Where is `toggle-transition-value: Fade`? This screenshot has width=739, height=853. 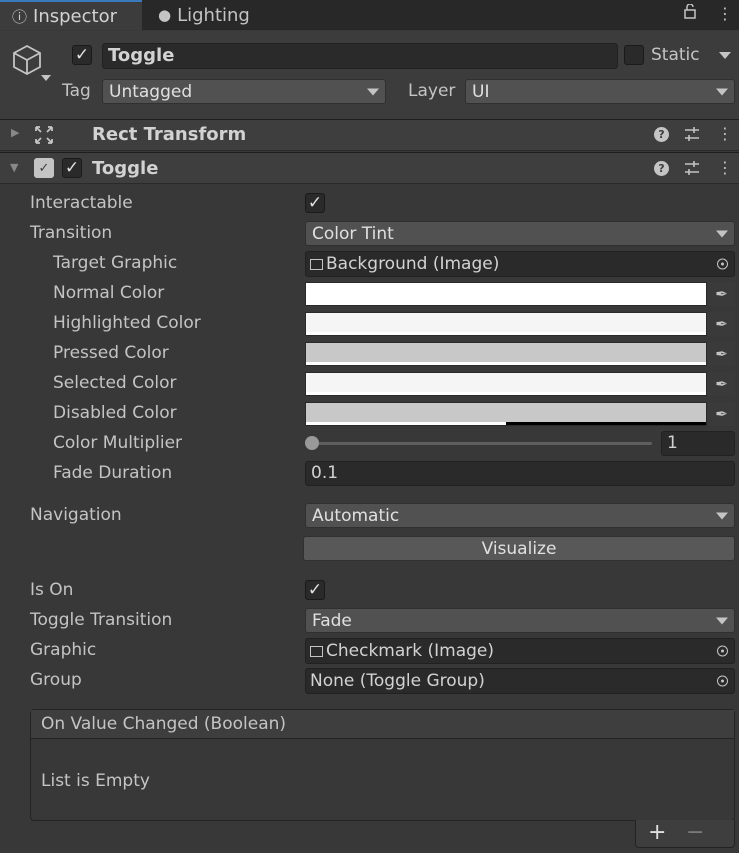 toggle-transition-value: Fade is located at coordinates (332, 620).